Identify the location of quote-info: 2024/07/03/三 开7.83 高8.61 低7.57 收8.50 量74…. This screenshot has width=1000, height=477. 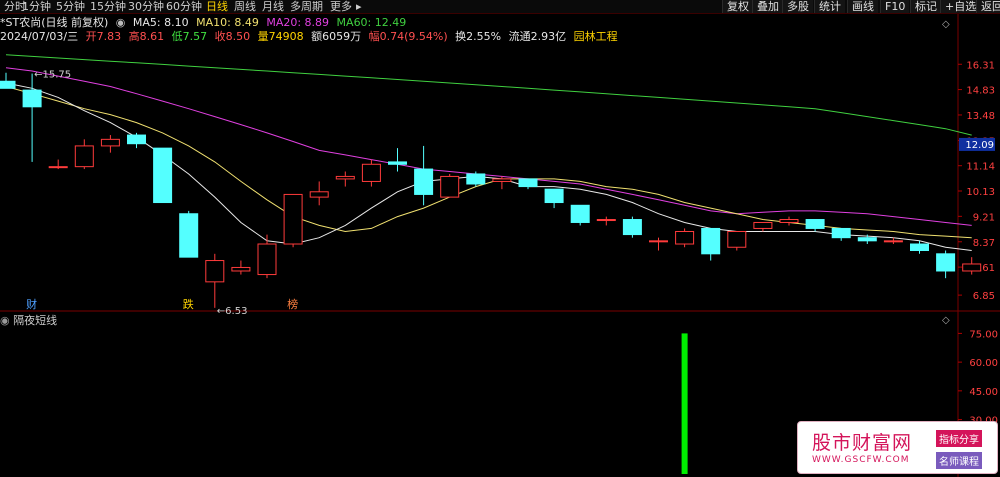
(311, 36).